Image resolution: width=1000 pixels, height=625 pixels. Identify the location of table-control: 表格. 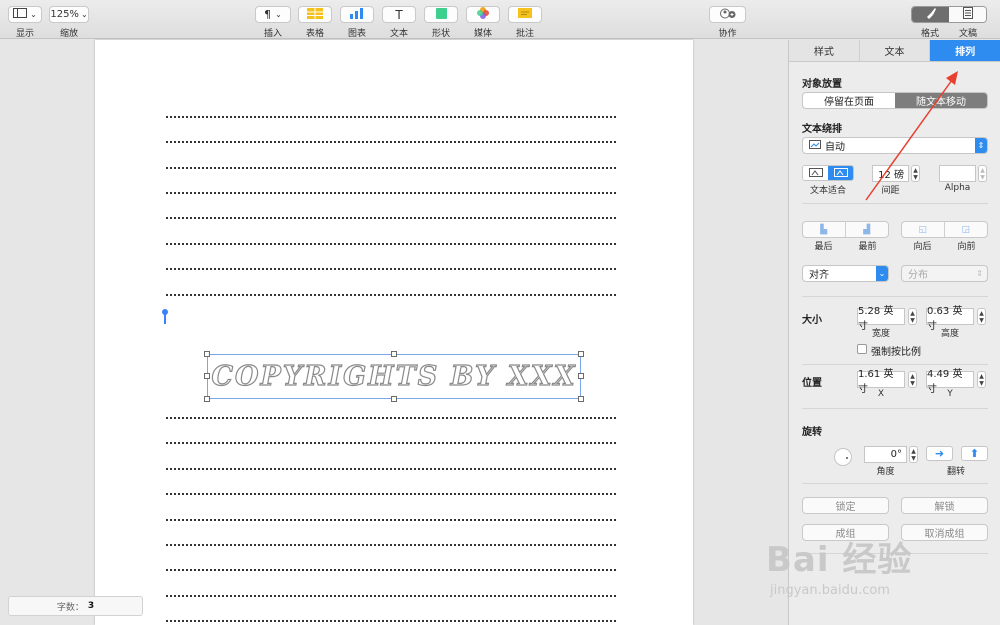
(315, 22).